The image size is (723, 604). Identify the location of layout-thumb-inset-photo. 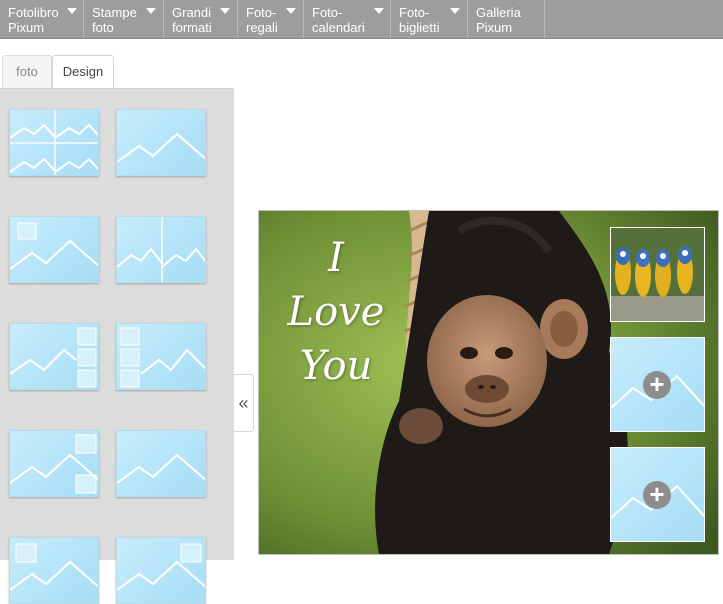
(54, 249).